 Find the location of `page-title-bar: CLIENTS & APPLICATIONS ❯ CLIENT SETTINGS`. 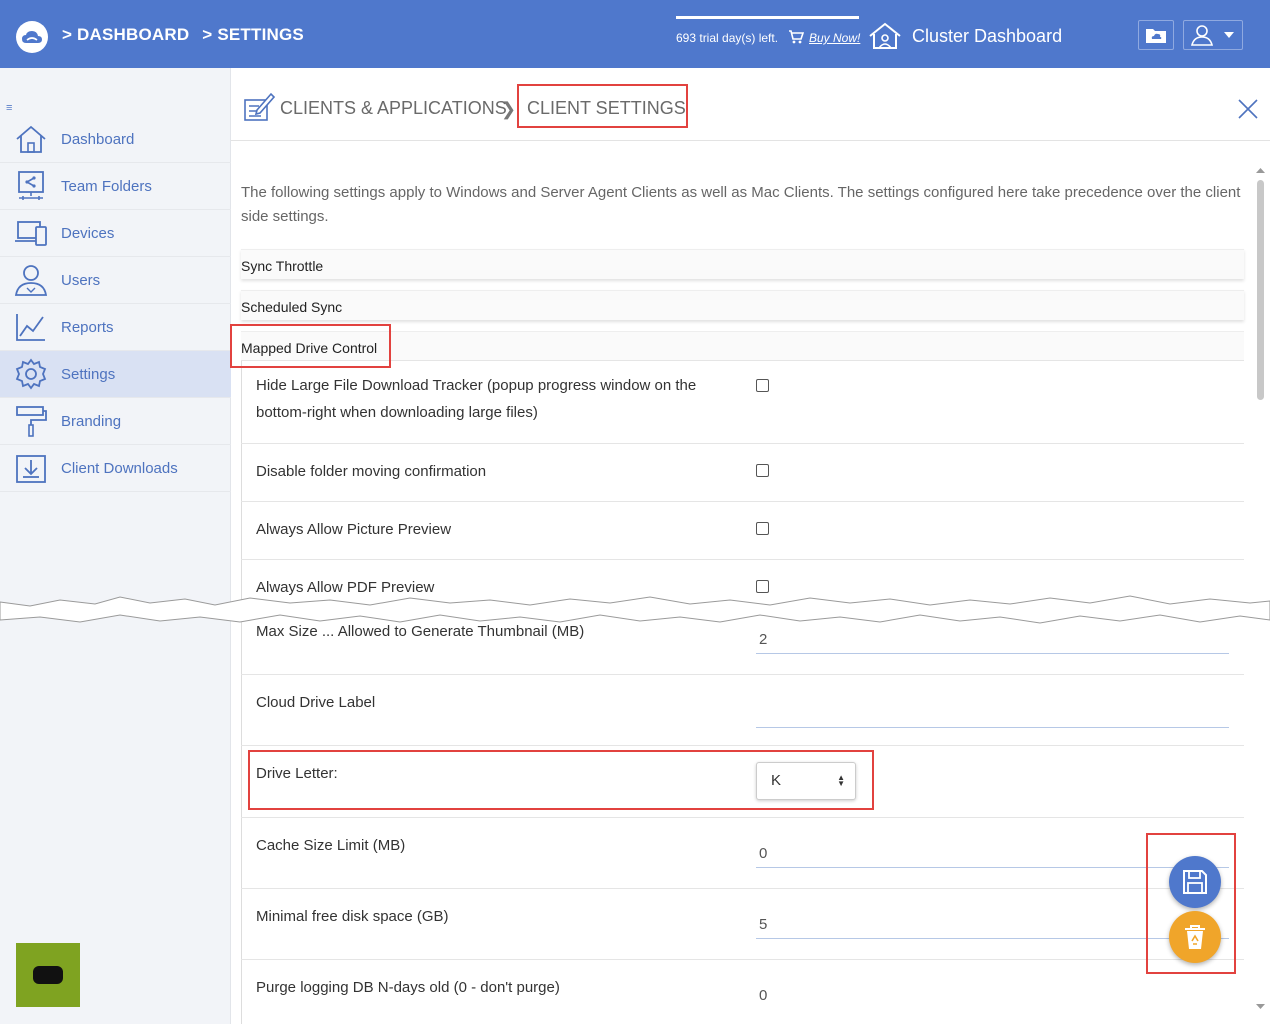

page-title-bar: CLIENTS & APPLICATIONS ❯ CLIENT SETTINGS is located at coordinates (750, 104).